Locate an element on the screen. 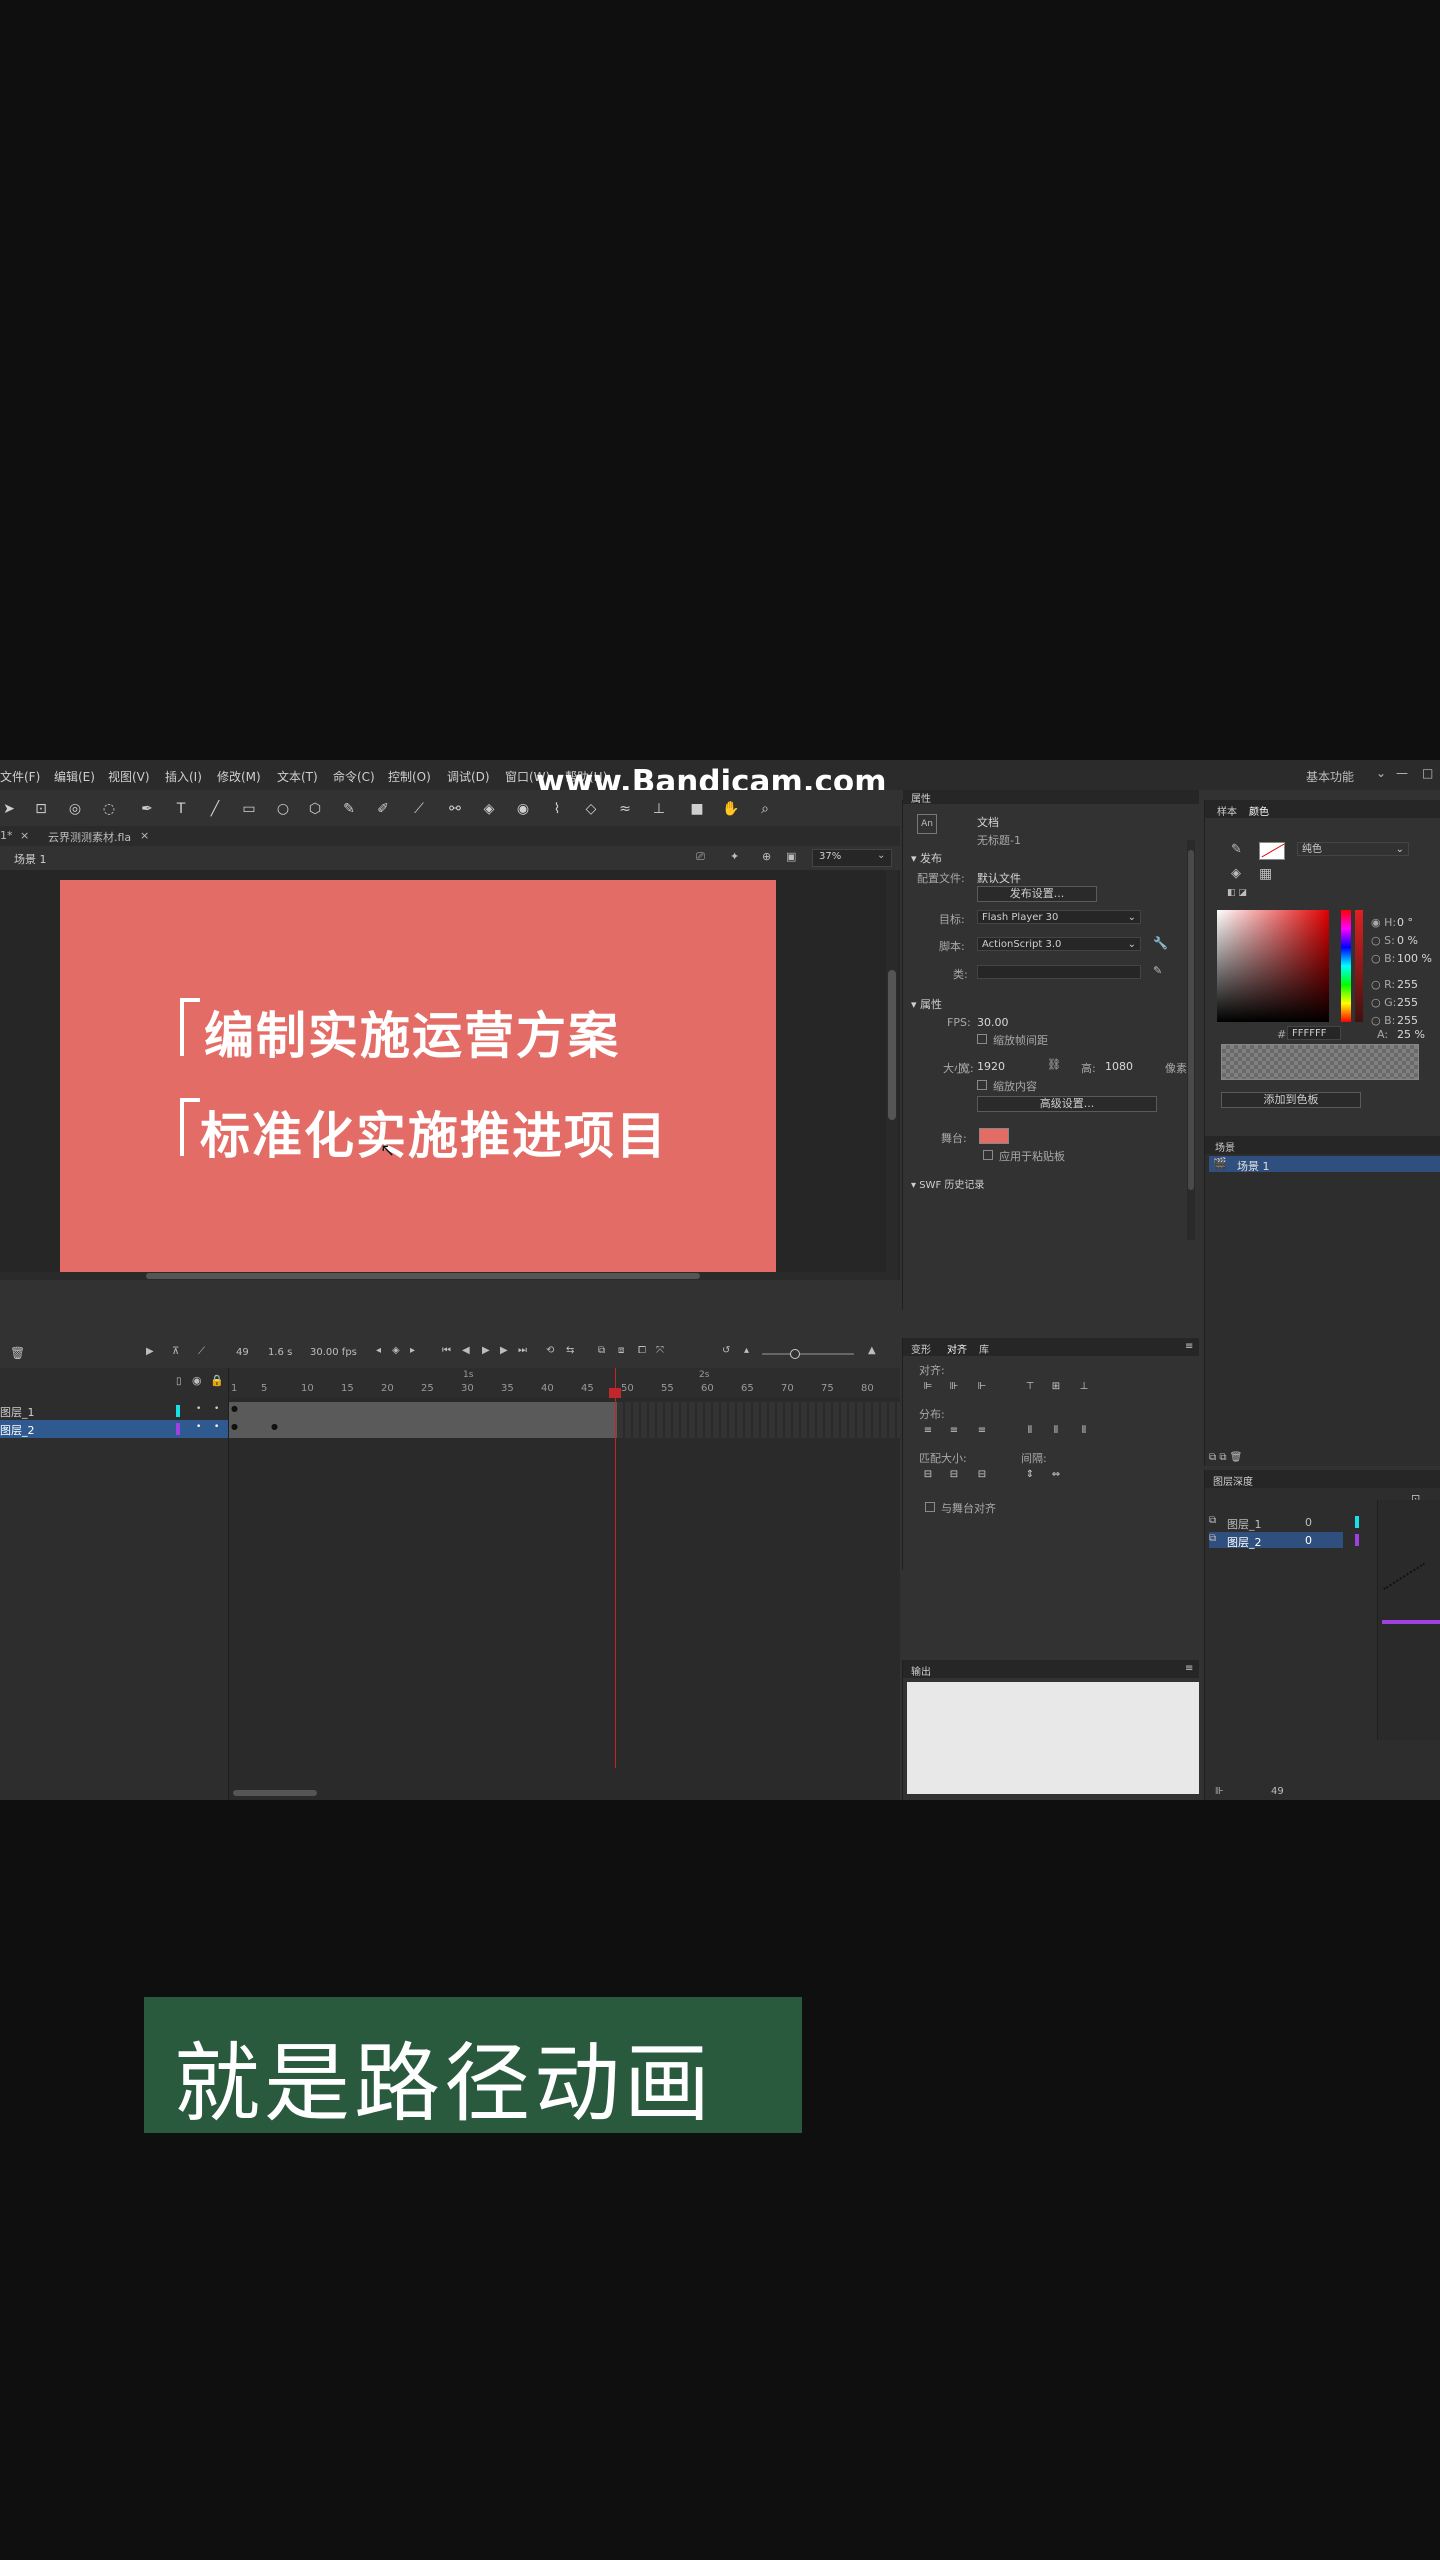  alpha-value: 25 % is located at coordinates (1411, 1034).